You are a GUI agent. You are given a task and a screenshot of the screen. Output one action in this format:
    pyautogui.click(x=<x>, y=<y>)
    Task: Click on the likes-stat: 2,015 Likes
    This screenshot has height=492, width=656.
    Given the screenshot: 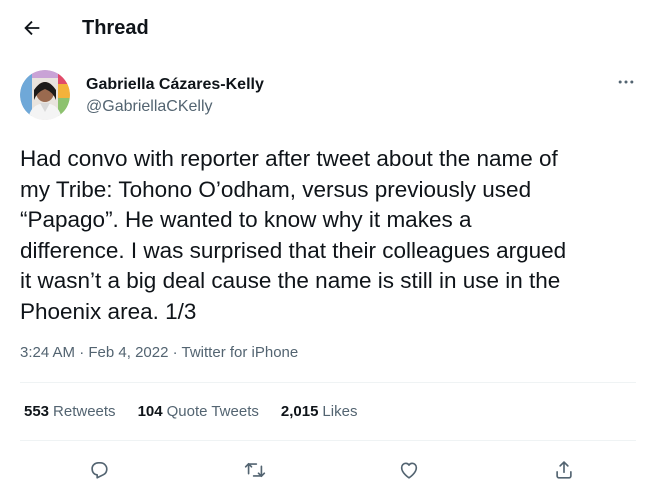 What is the action you would take?
    pyautogui.click(x=319, y=412)
    